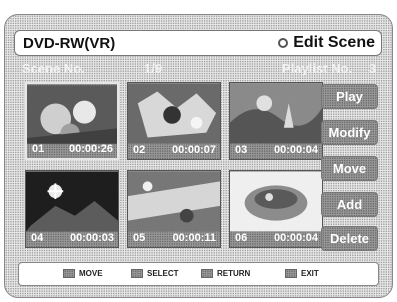  Describe the element at coordinates (69, 43) in the screenshot. I see `app-title: DVD-RW(VR)` at that location.